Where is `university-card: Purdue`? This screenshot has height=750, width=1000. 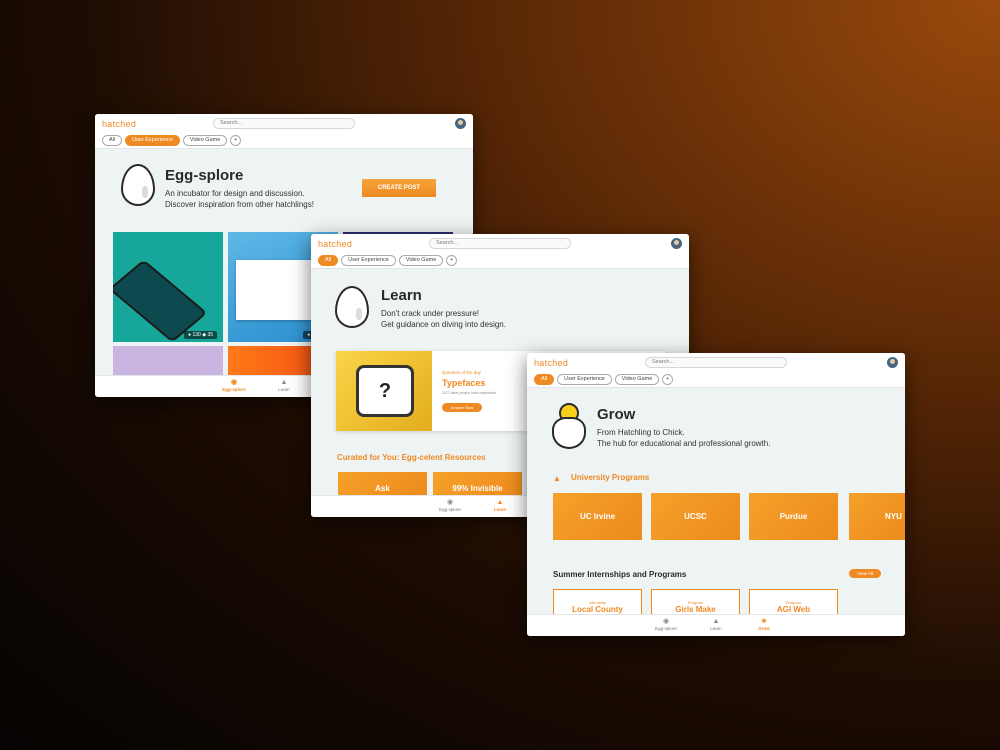
university-card: Purdue is located at coordinates (793, 516).